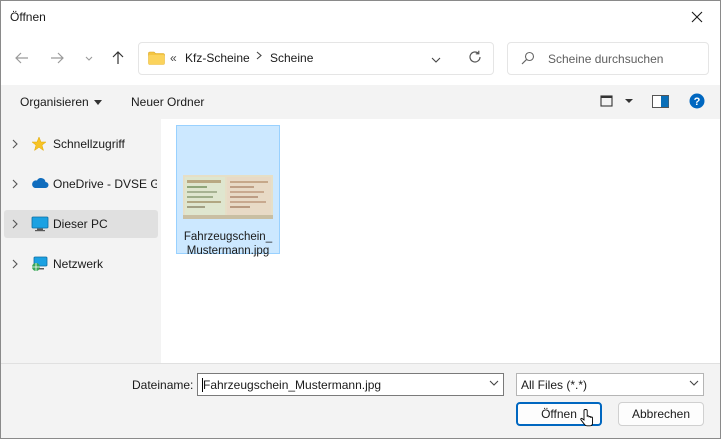 This screenshot has width=721, height=439. I want to click on filename-value: Fahrzeugschein_Mustermann.jpg, so click(291, 385).